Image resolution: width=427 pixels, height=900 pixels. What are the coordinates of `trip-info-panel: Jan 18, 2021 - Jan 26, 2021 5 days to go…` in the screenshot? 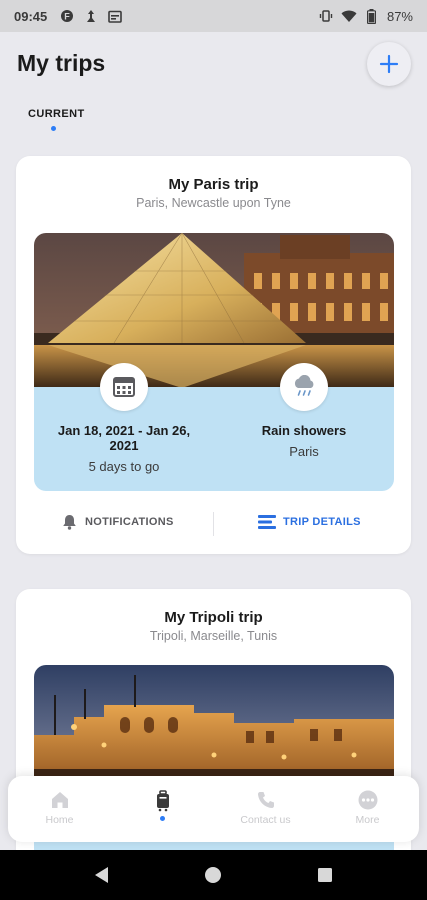 It's located at (214, 439).